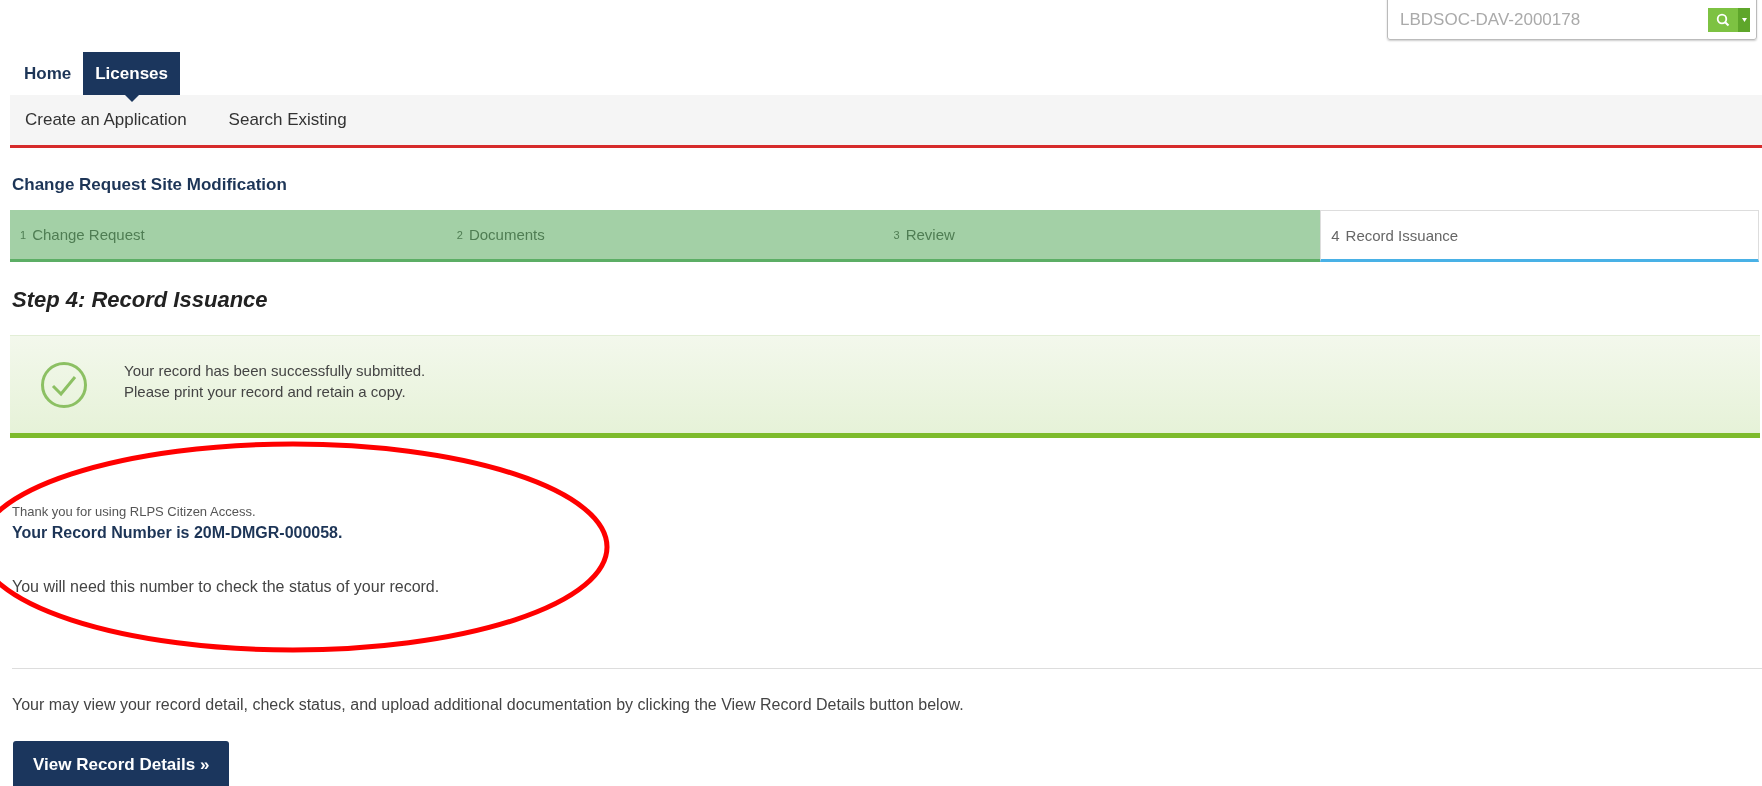  Describe the element at coordinates (488, 705) in the screenshot. I see `info-text: Your may view your record detail, check status, and upload additional documentation by clicking the View Record Details button below.` at that location.